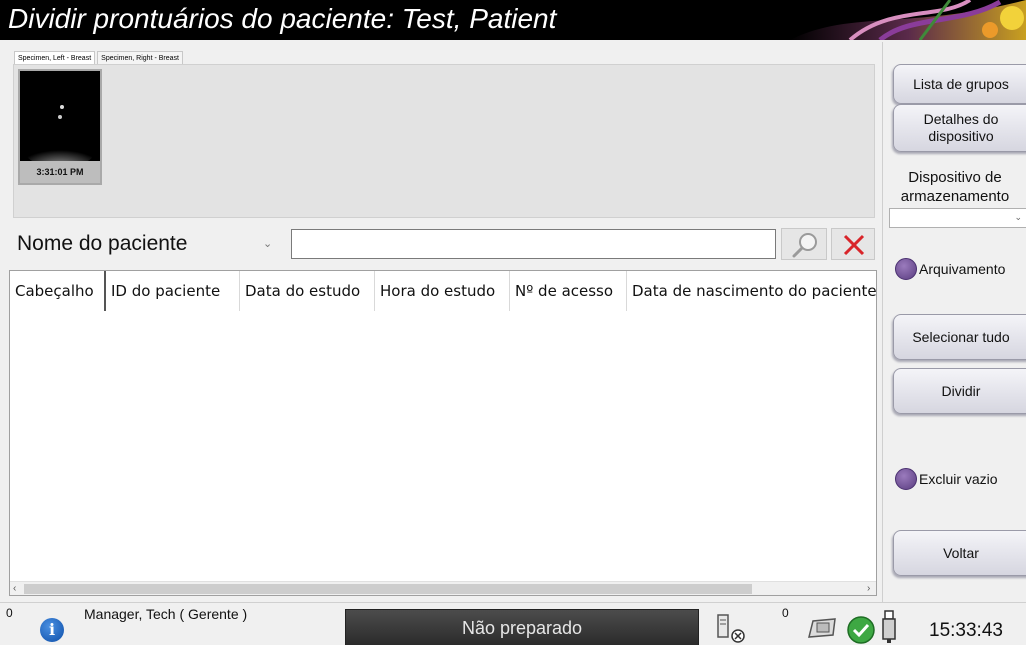  What do you see at coordinates (962, 269) in the screenshot?
I see `archive-label: Arquivamento` at bounding box center [962, 269].